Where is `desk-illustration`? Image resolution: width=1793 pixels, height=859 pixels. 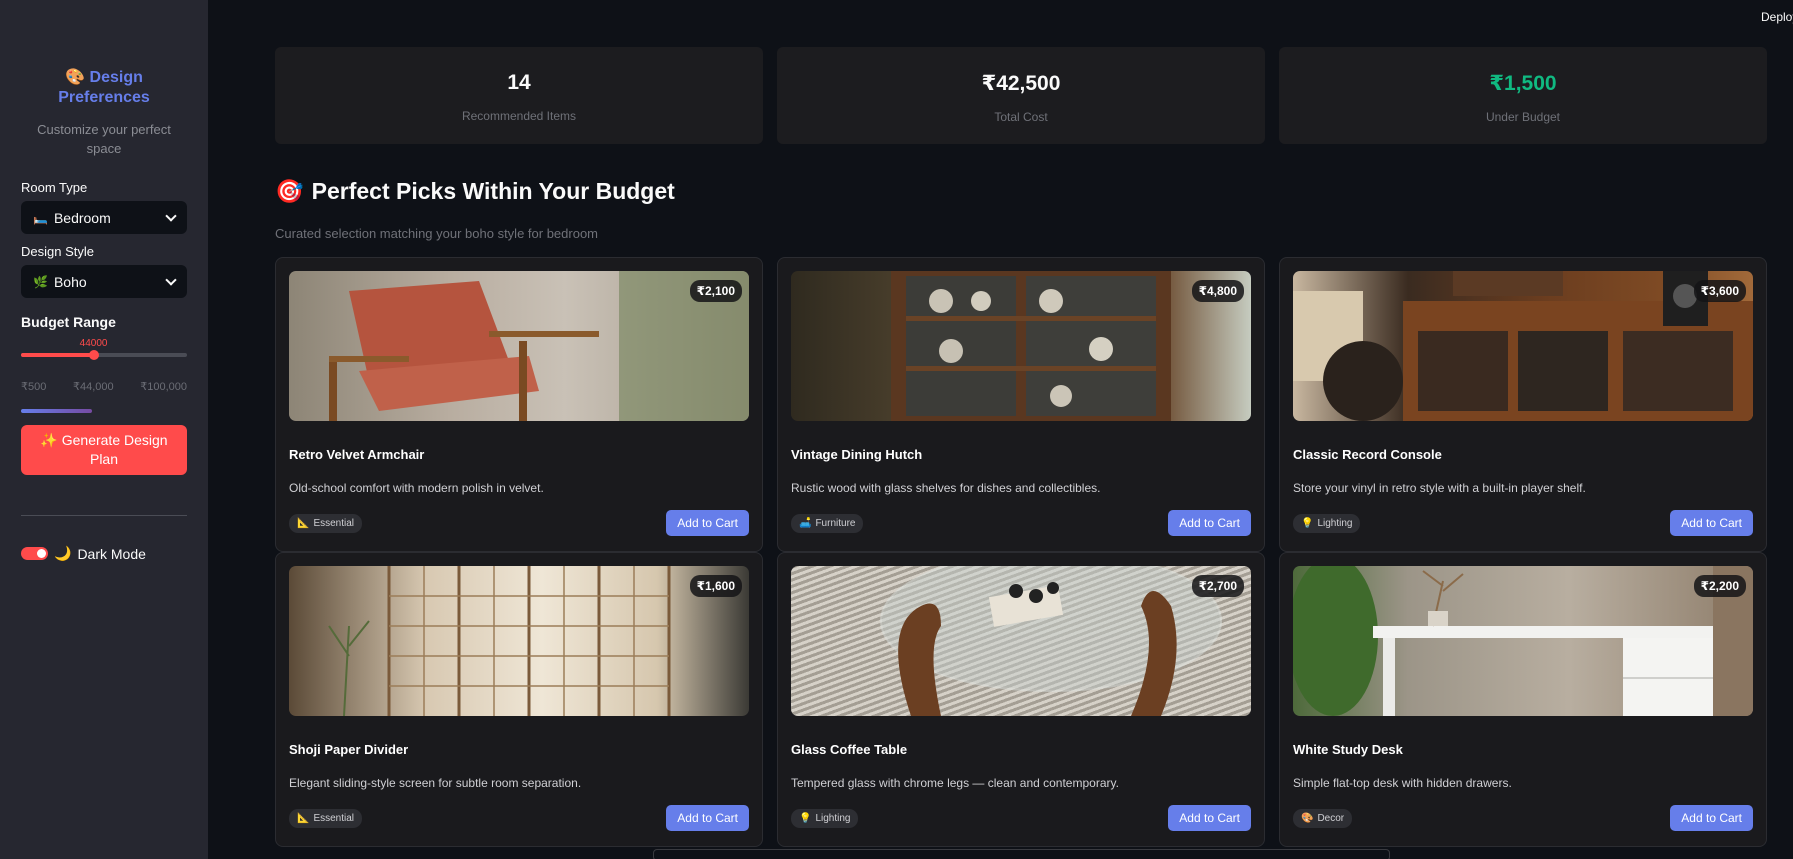
desk-illustration is located at coordinates (1523, 641).